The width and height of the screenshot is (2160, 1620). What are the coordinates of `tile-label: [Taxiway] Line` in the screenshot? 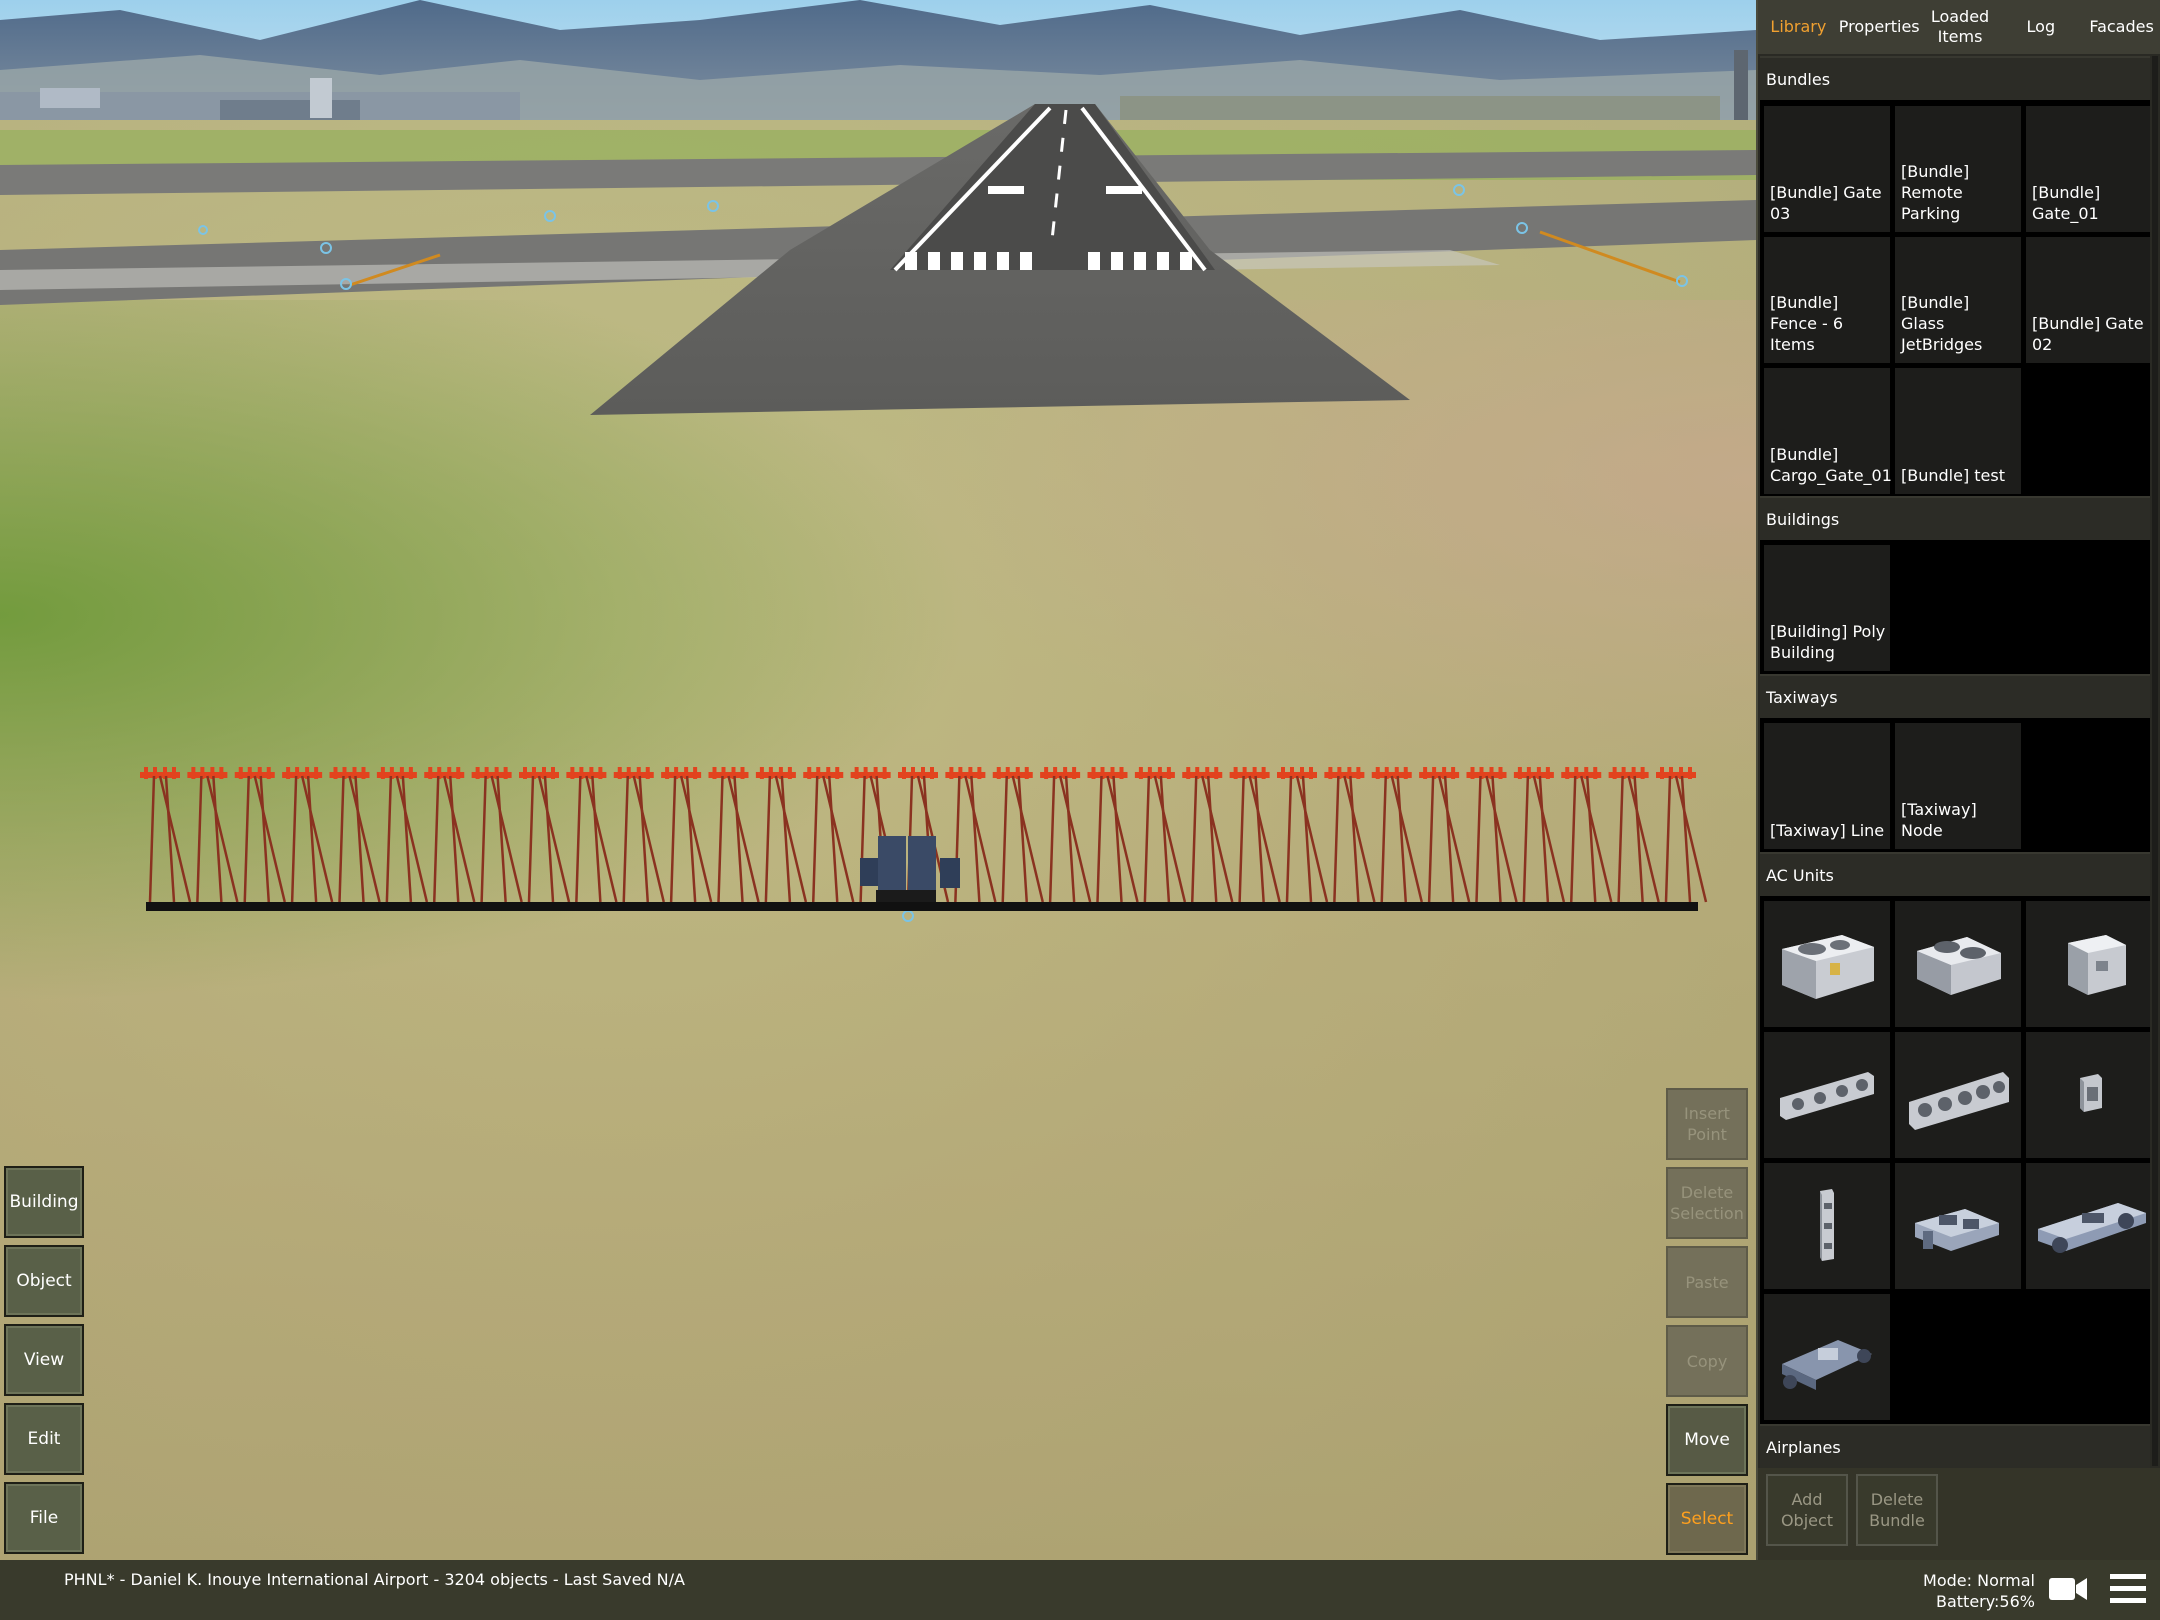 It's located at (1827, 830).